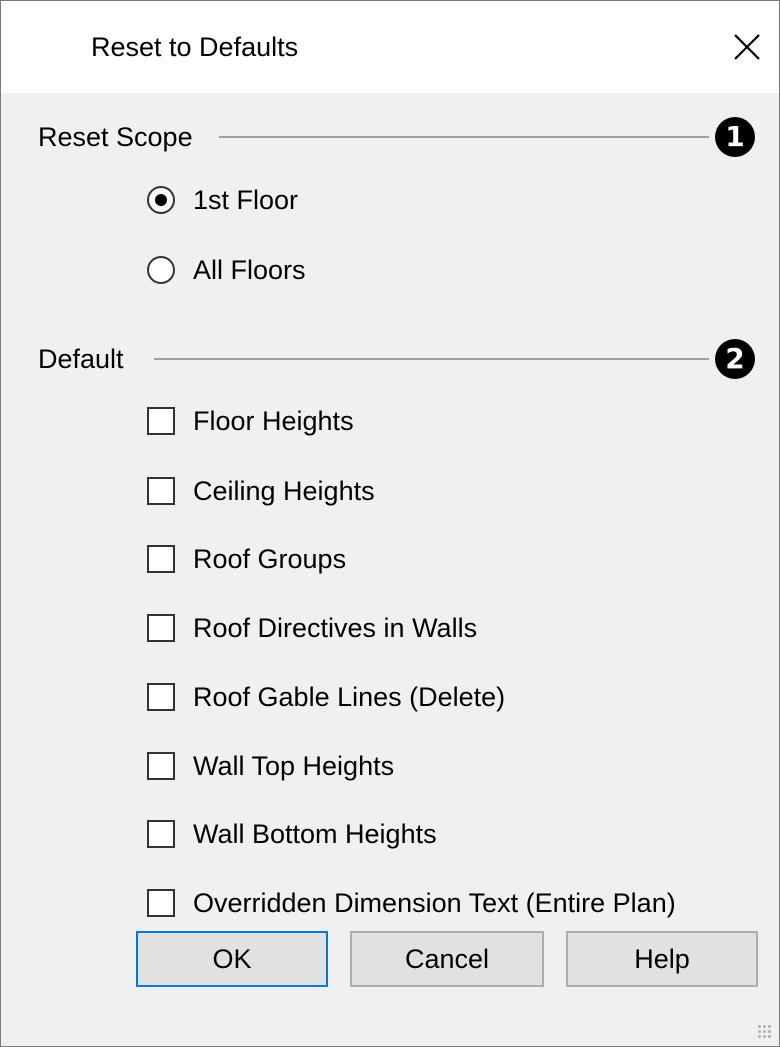 This screenshot has width=780, height=1047. What do you see at coordinates (161, 270) in the screenshot?
I see `radio-button` at bounding box center [161, 270].